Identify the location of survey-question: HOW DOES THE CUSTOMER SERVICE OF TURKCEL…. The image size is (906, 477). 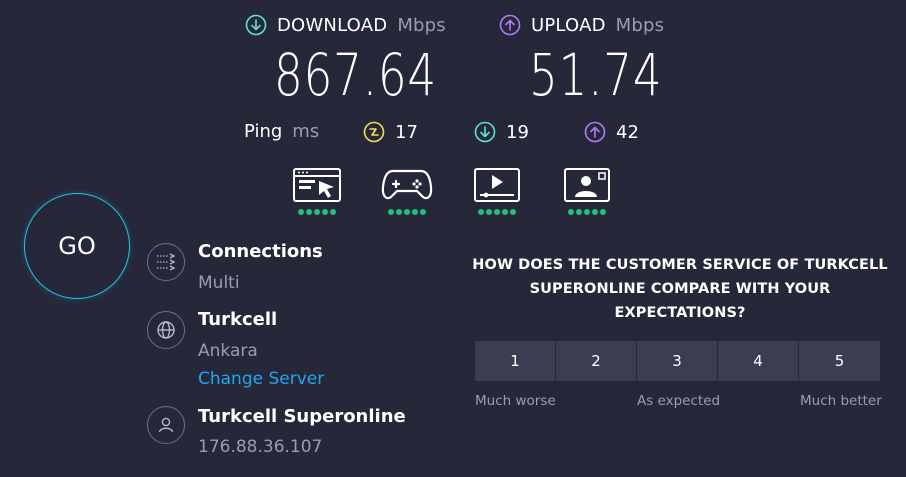
(680, 289).